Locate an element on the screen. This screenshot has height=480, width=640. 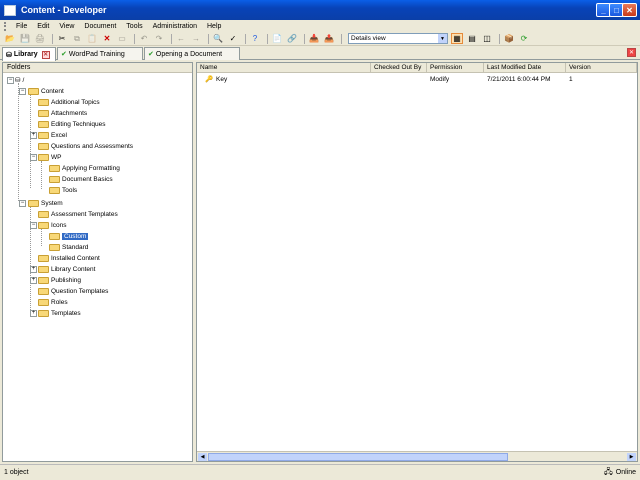
tree-root: ⛁ / is located at coordinates (19, 80).